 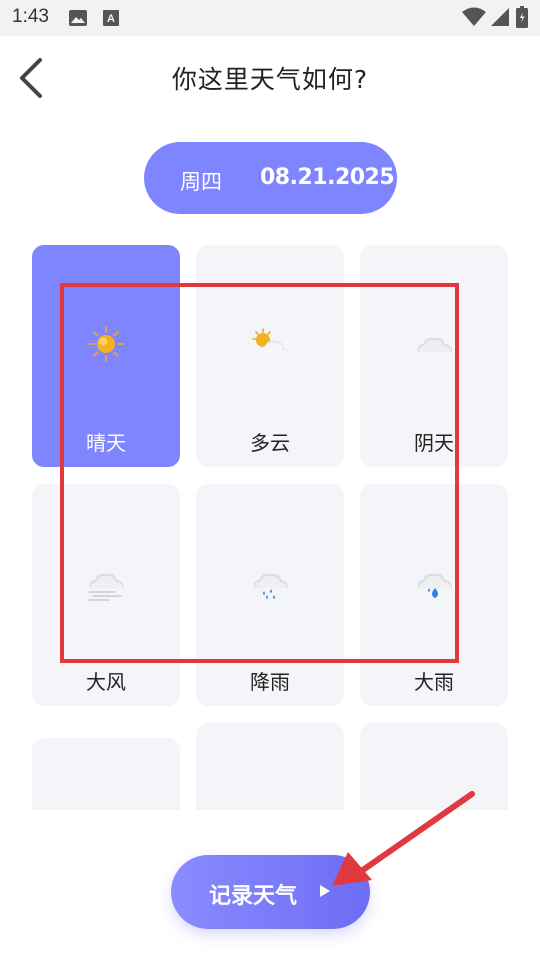 I want to click on record-weather-label: 记录天气, so click(x=253, y=896).